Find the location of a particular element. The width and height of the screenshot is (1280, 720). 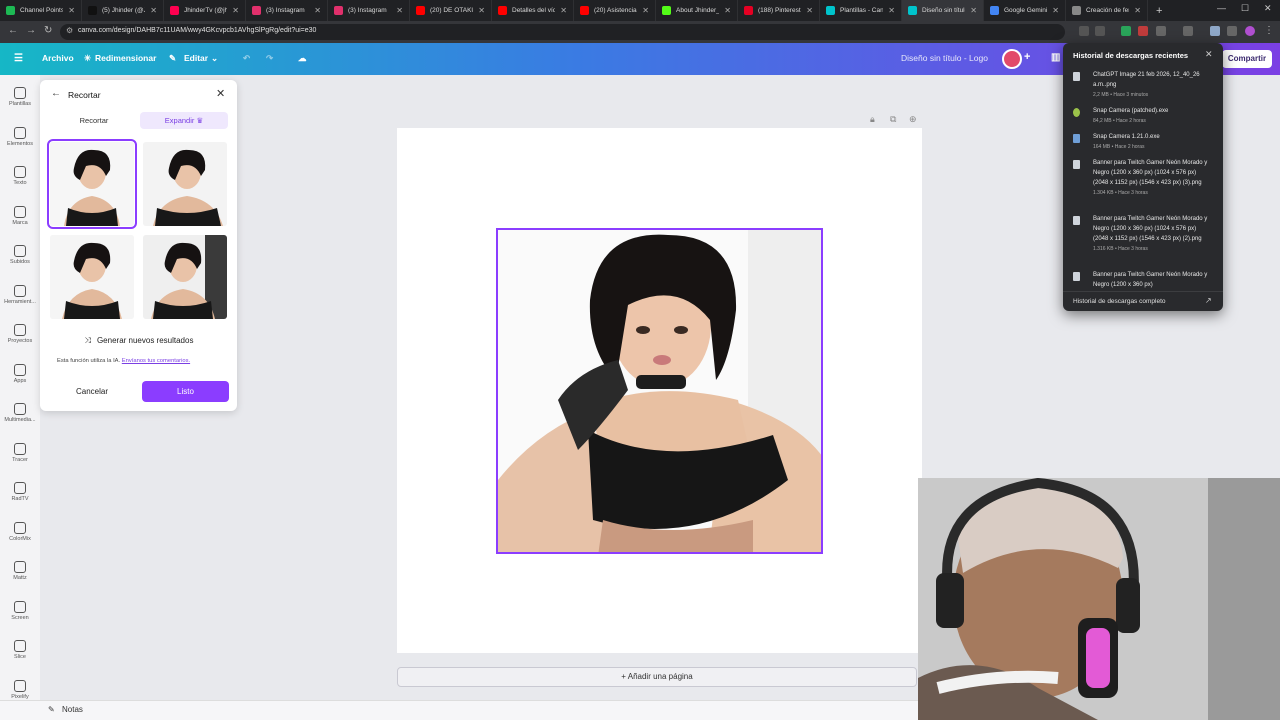

browser-tab: Plantillas - Canva ✕ is located at coordinates (861, 10).